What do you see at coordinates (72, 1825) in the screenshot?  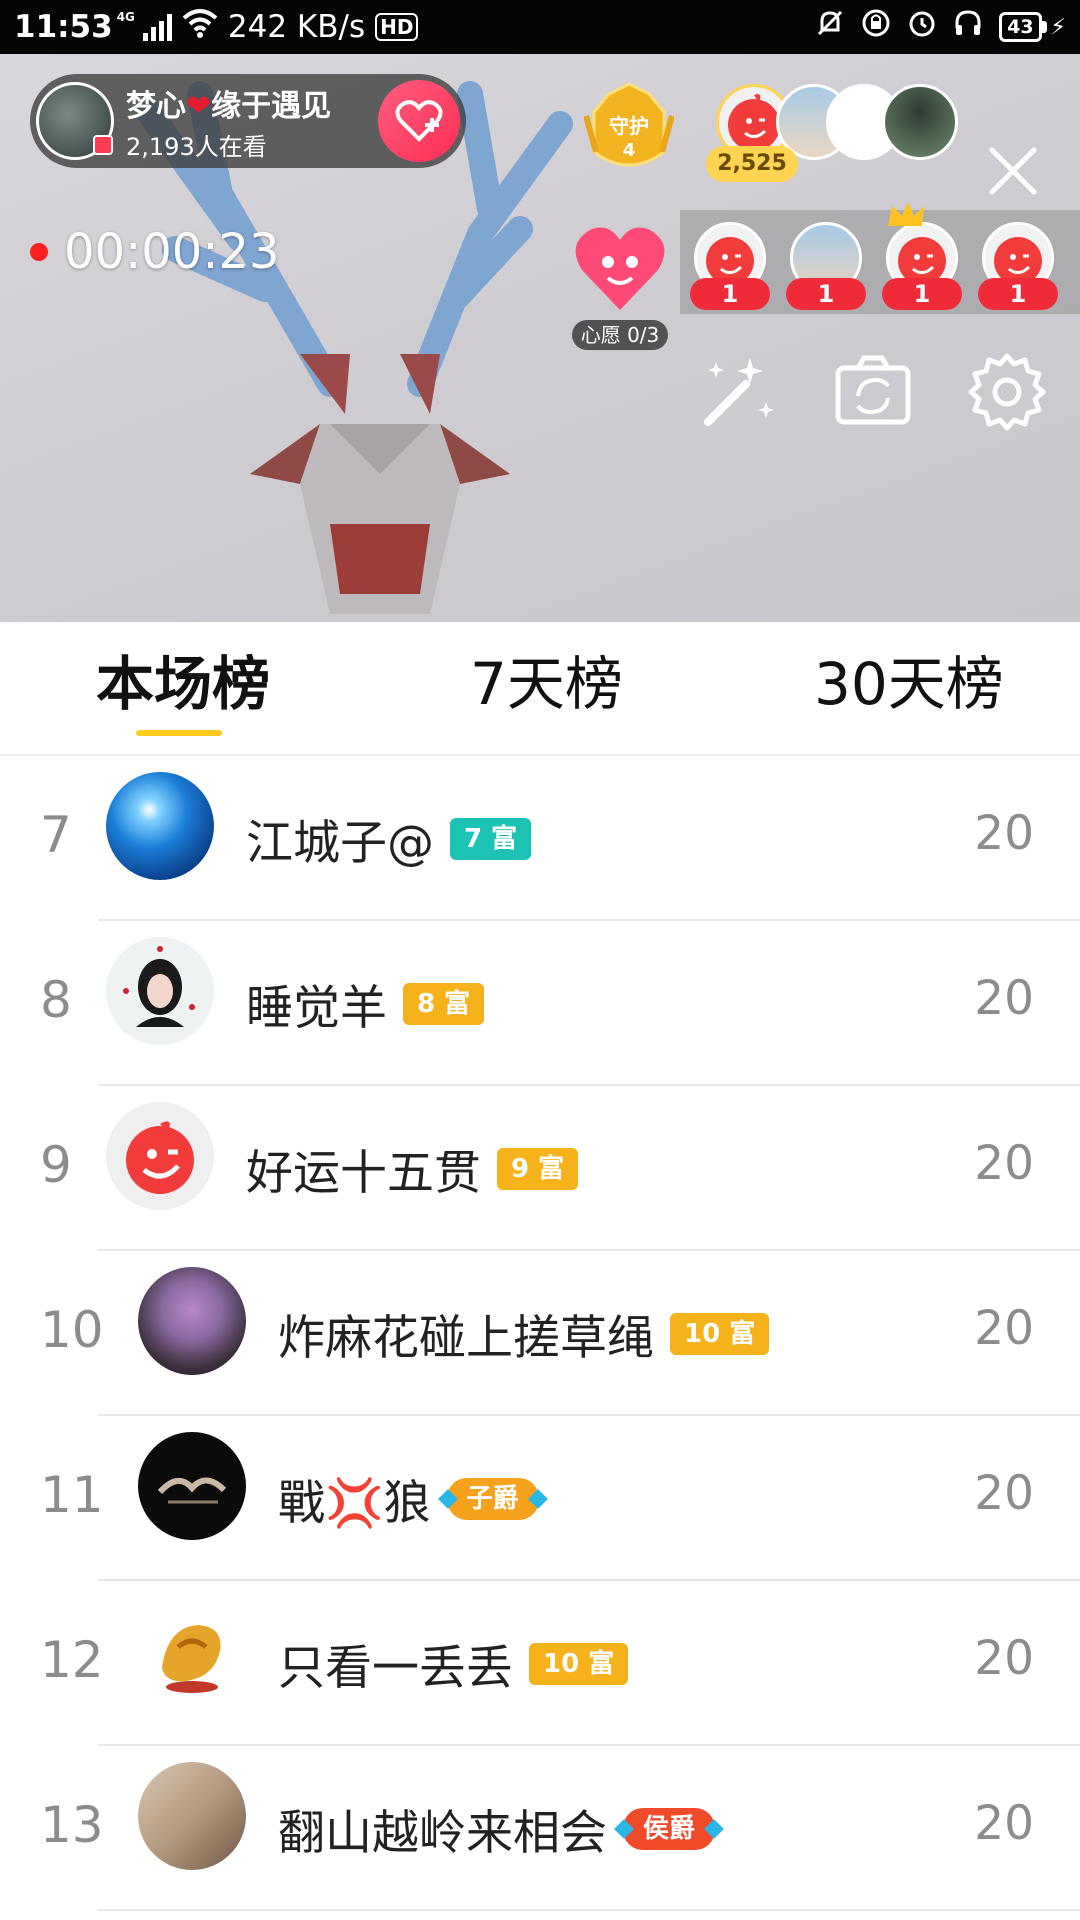 I see `rank-number: 13` at bounding box center [72, 1825].